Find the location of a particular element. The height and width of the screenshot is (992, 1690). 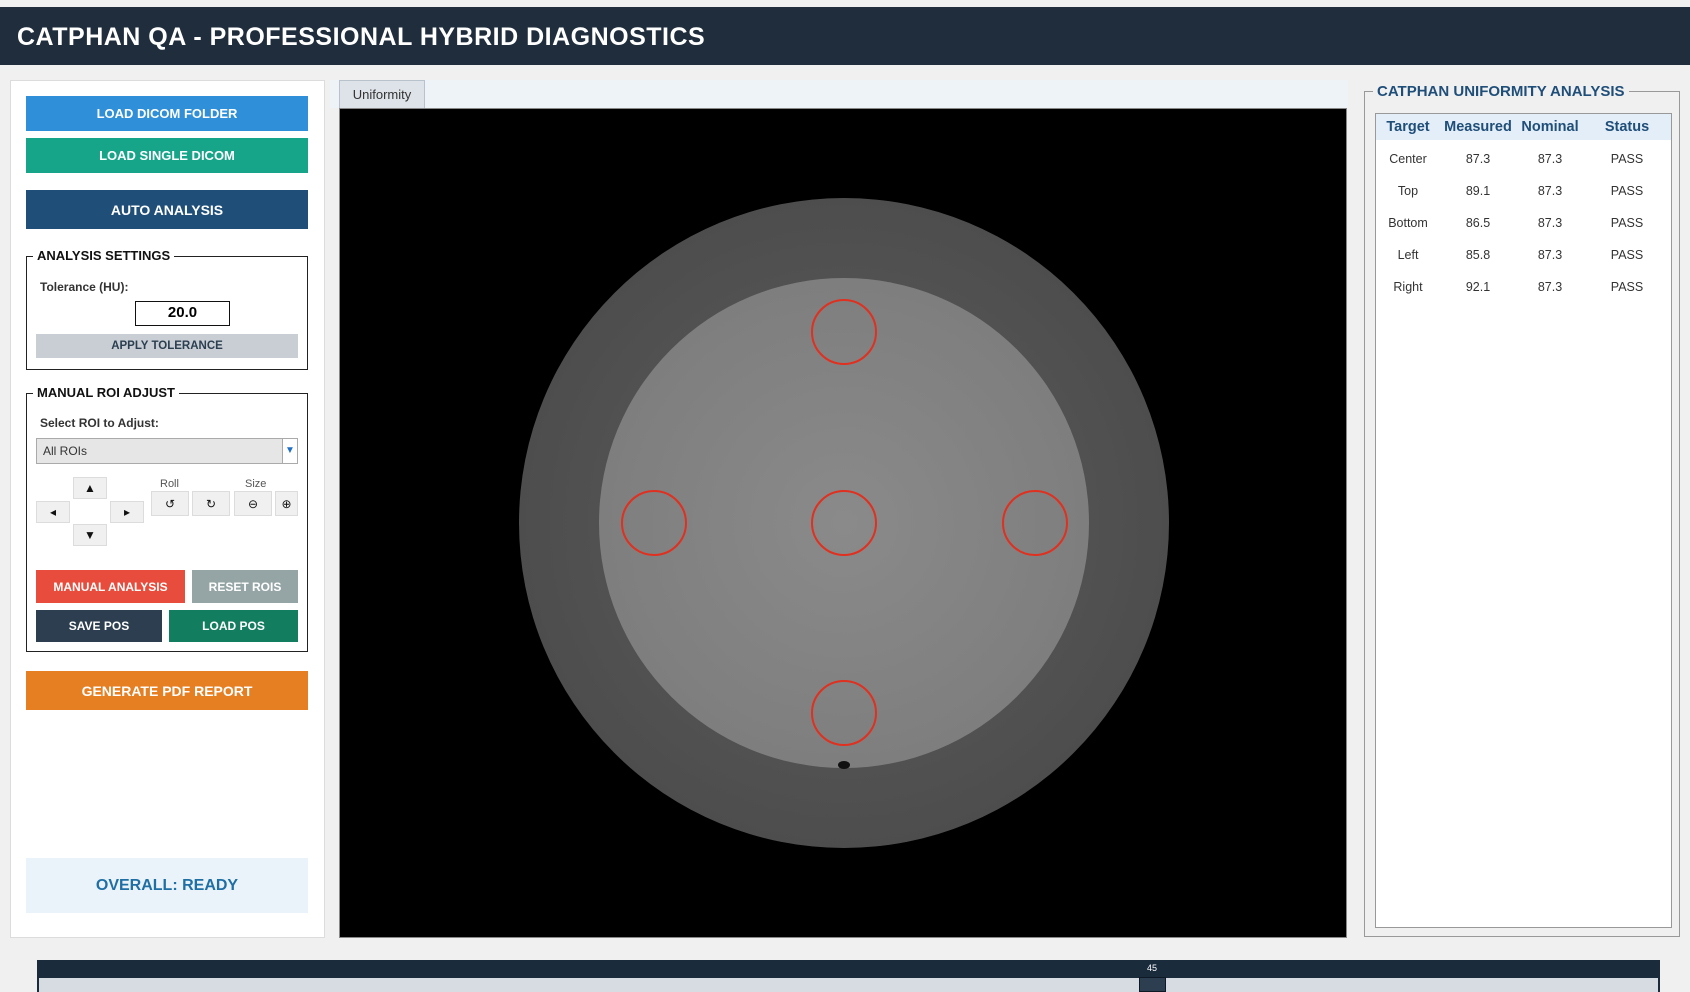

rotate-ccw-button: ↺ is located at coordinates (170, 503).